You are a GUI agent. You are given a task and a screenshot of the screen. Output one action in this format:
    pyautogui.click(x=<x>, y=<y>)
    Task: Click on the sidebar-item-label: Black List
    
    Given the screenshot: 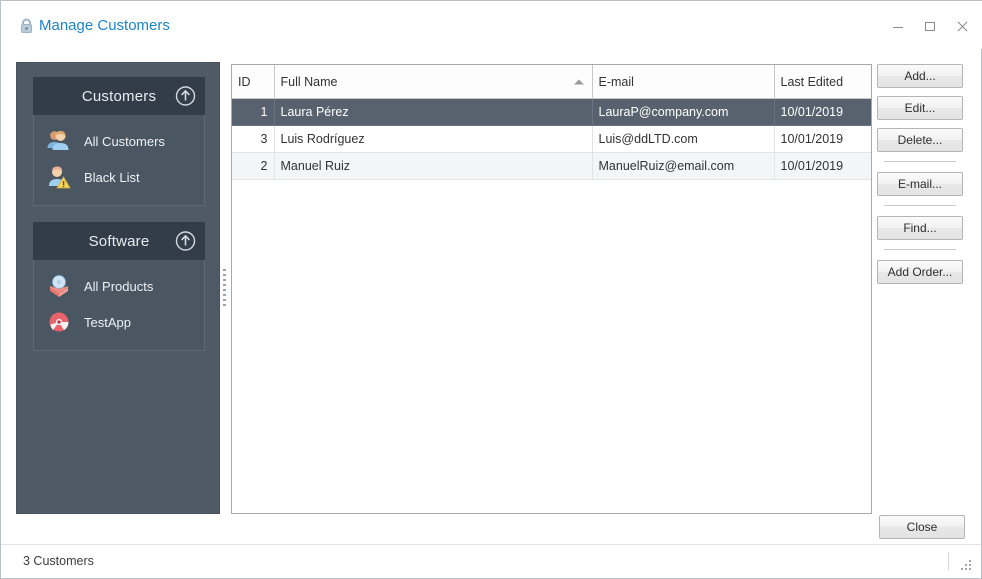 What is the action you would take?
    pyautogui.click(x=112, y=177)
    